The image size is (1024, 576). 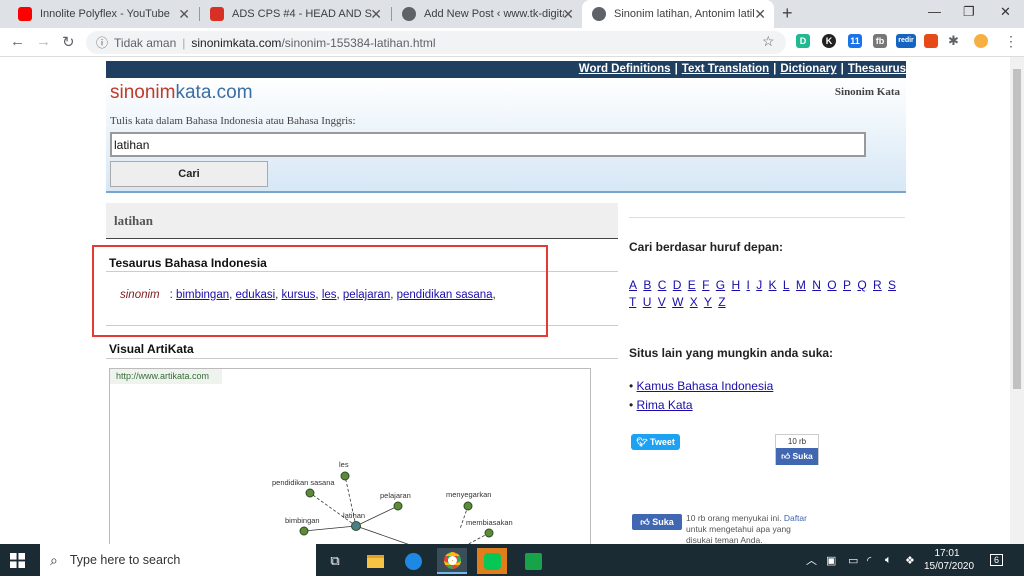 What do you see at coordinates (869, 560) in the screenshot?
I see `wifi-icon: ◜` at bounding box center [869, 560].